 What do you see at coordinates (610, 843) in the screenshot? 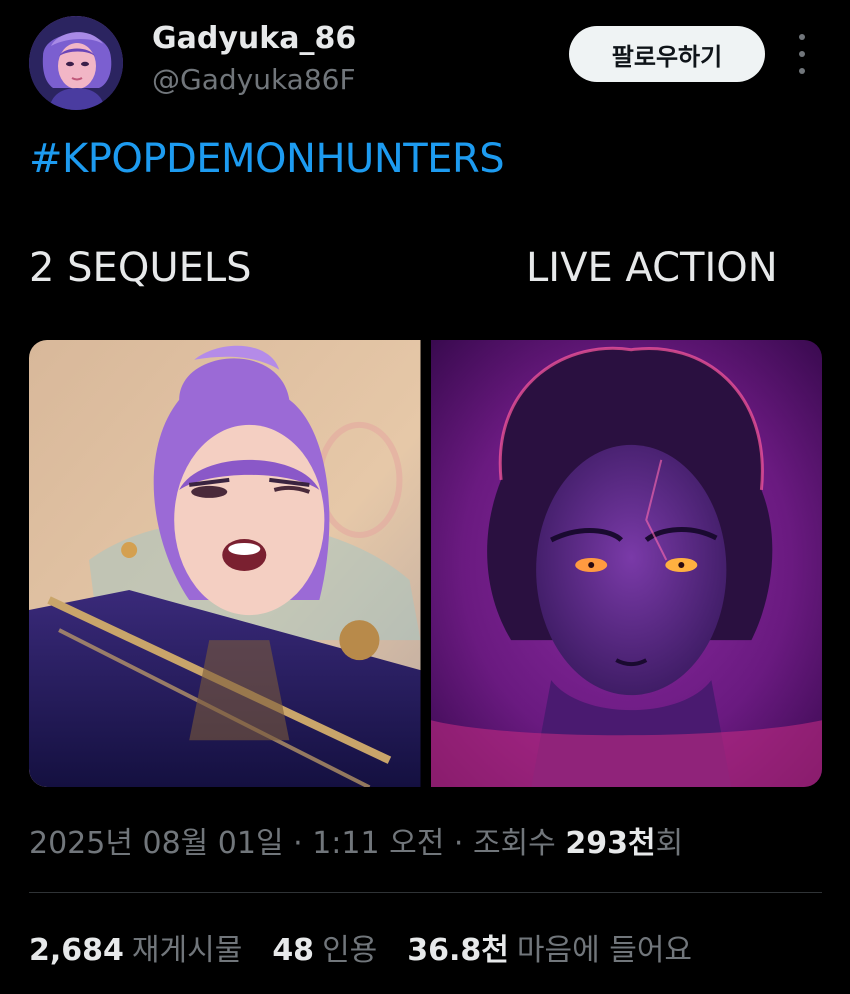
I see `views-count: 293천` at bounding box center [610, 843].